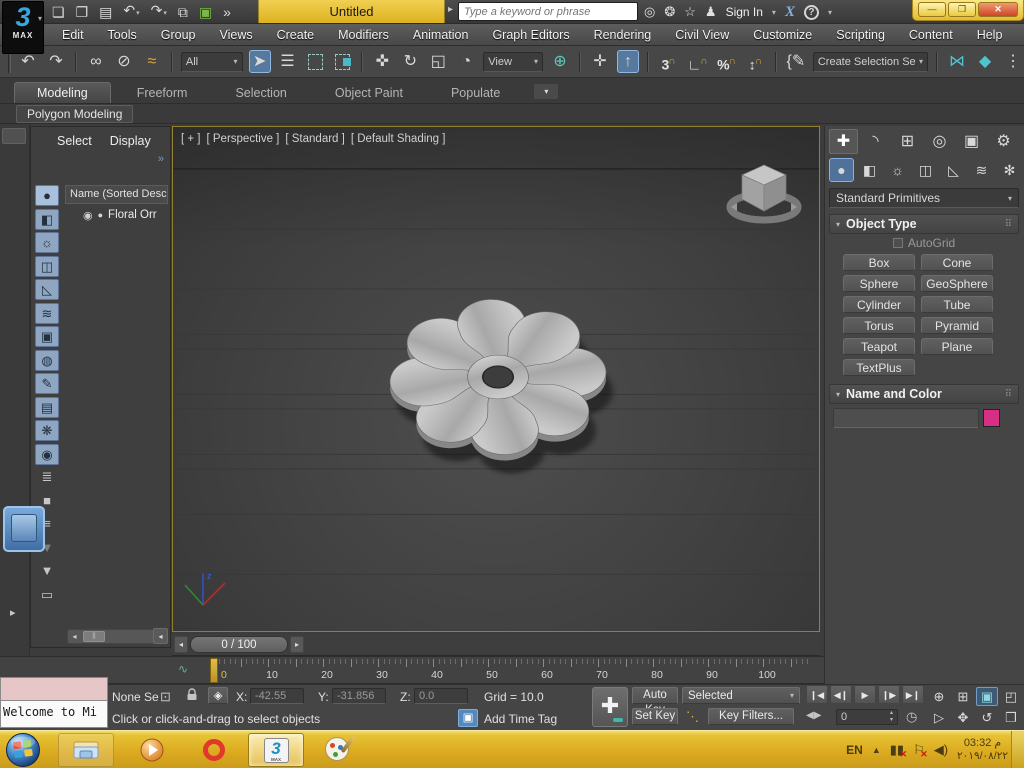 Image resolution: width=1024 pixels, height=768 pixels. Describe the element at coordinates (260, 93) in the screenshot. I see `ribbon-tab-selection: Selection` at that location.